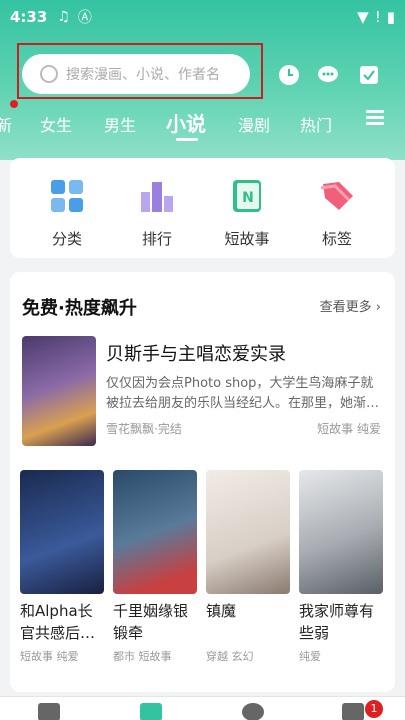 This screenshot has height=720, width=405. Describe the element at coordinates (202, 708) in the screenshot. I see `bottom-nav` at that location.